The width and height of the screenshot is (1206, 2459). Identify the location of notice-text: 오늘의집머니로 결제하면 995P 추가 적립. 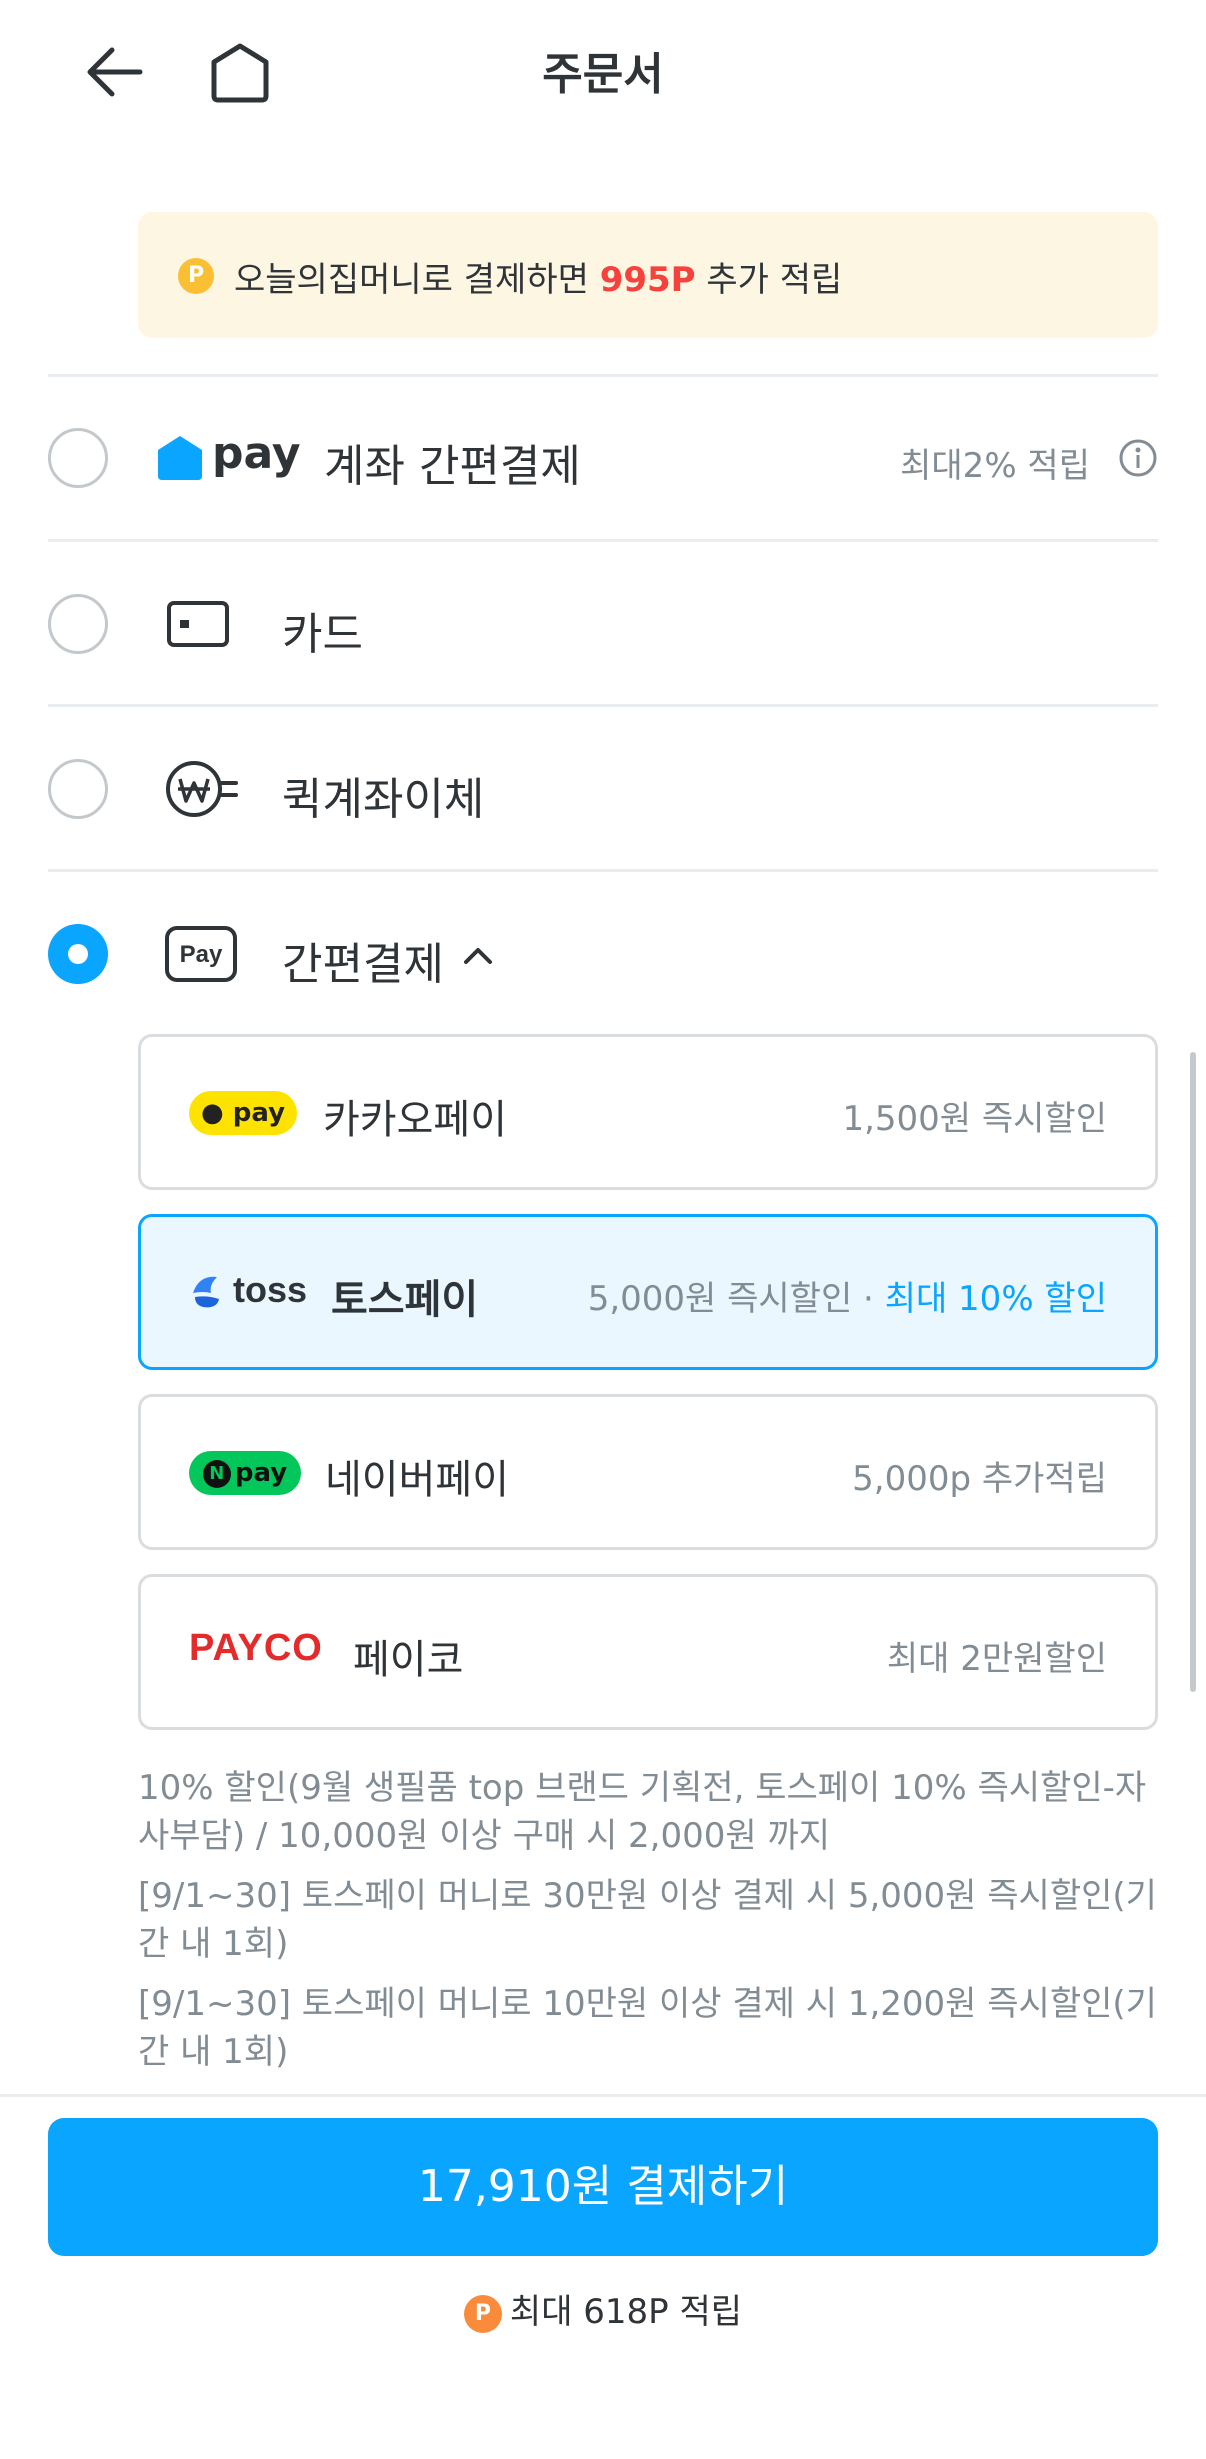
(538, 280).